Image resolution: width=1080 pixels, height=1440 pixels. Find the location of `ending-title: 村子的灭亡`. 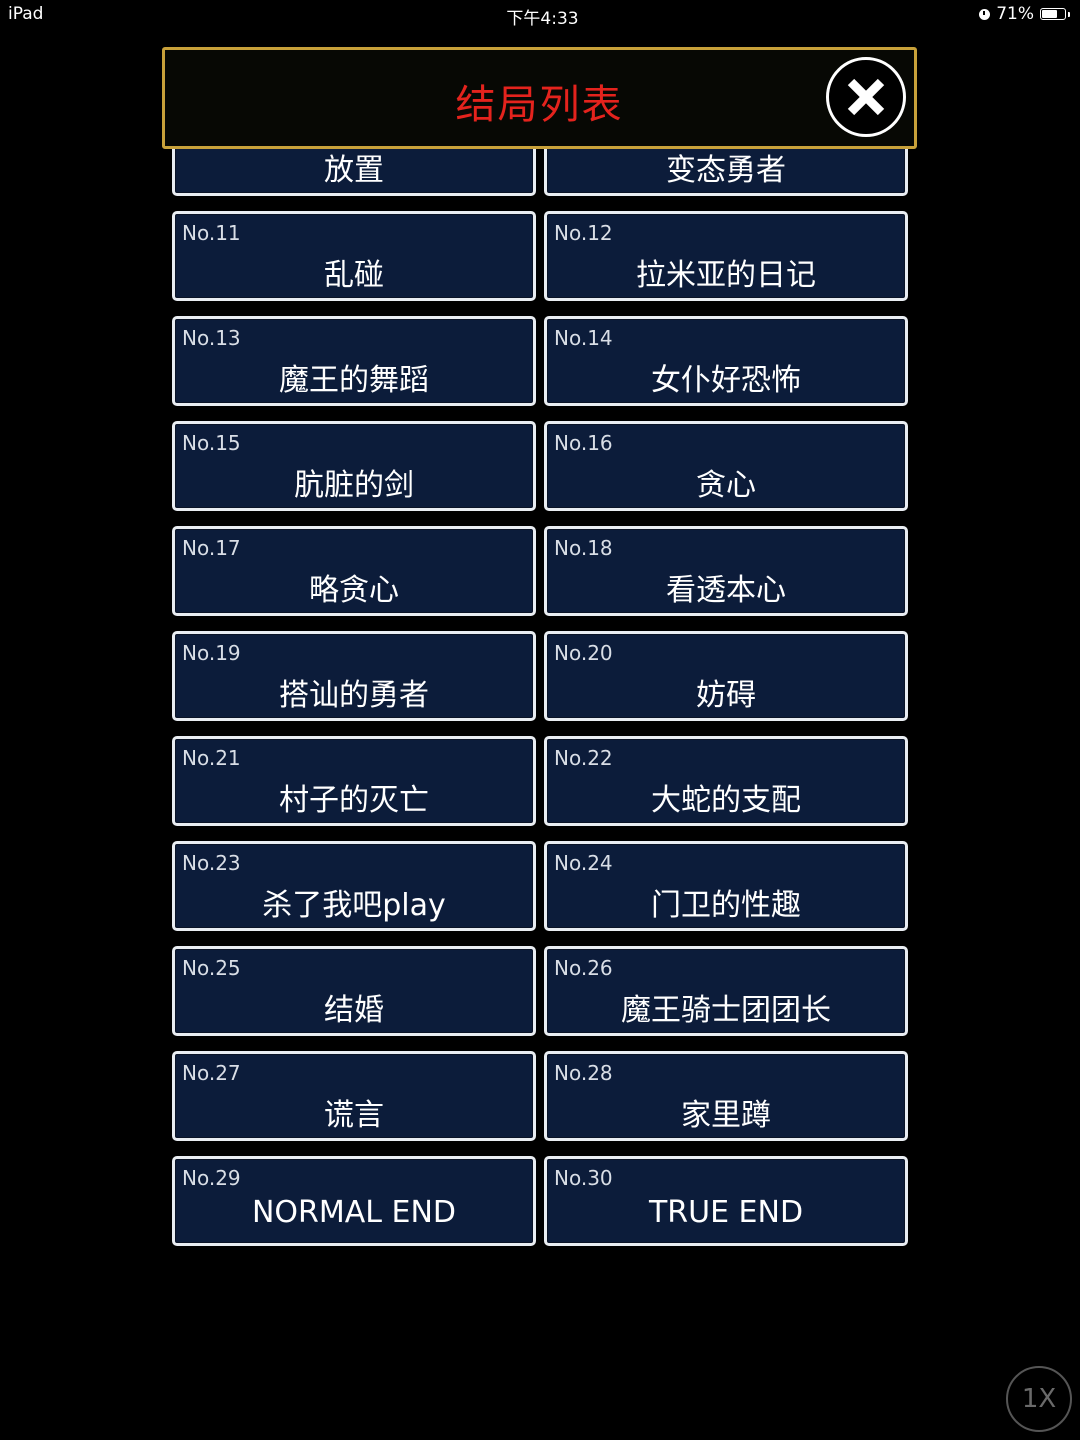

ending-title: 村子的灭亡 is located at coordinates (354, 800).